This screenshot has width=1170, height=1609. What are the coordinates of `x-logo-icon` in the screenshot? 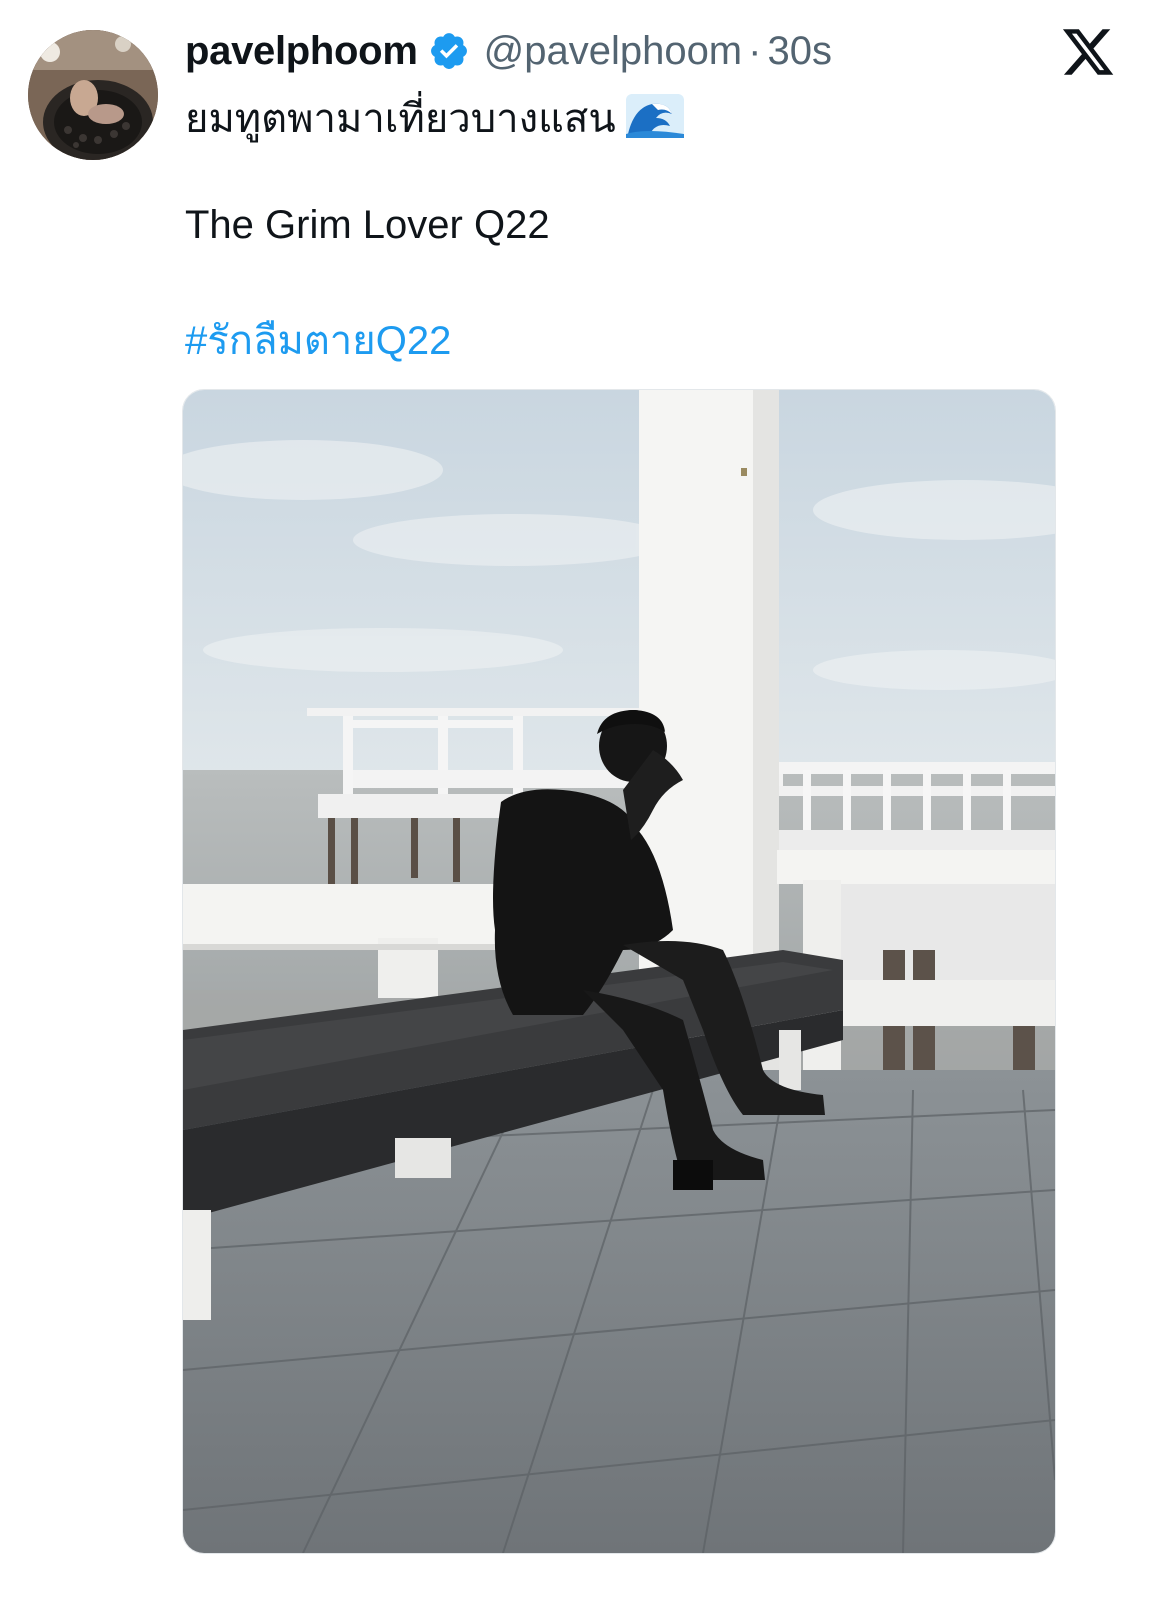 It's located at (1088, 52).